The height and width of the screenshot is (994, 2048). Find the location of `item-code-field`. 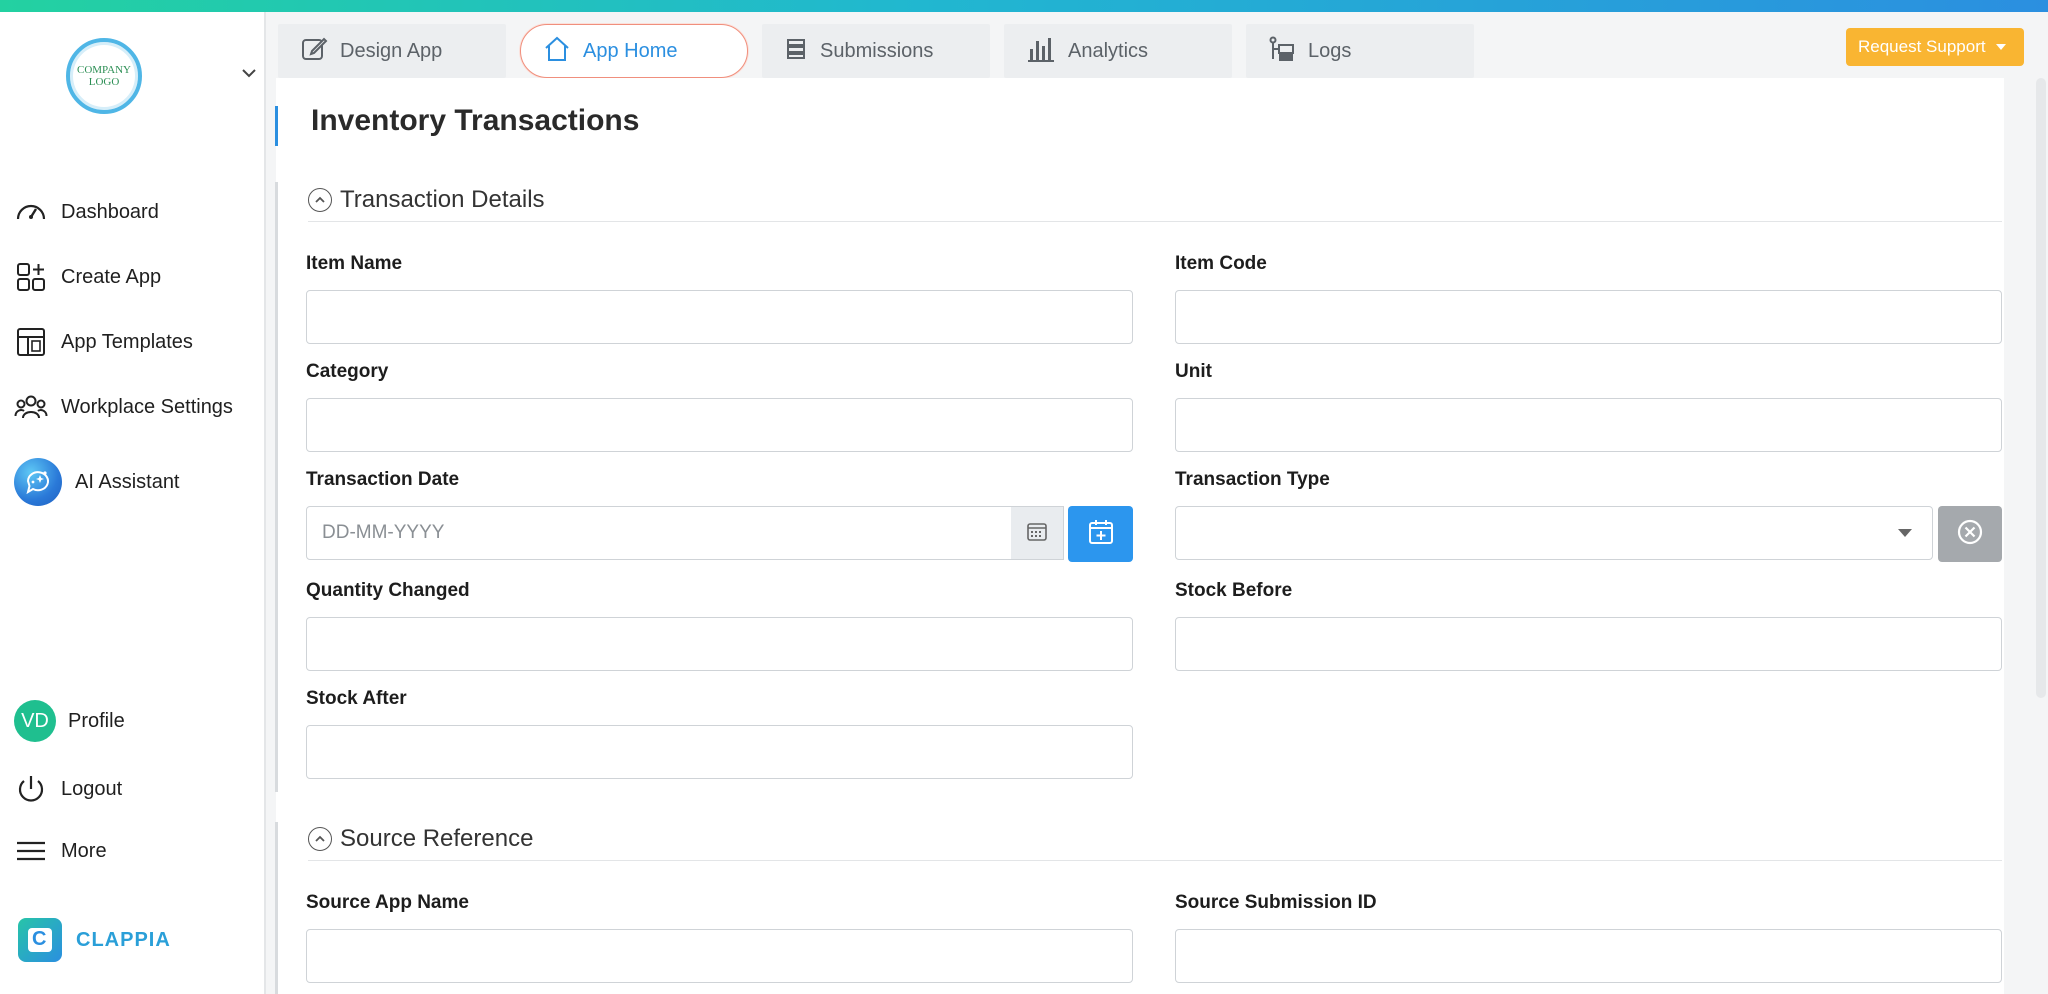

item-code-field is located at coordinates (1588, 317).